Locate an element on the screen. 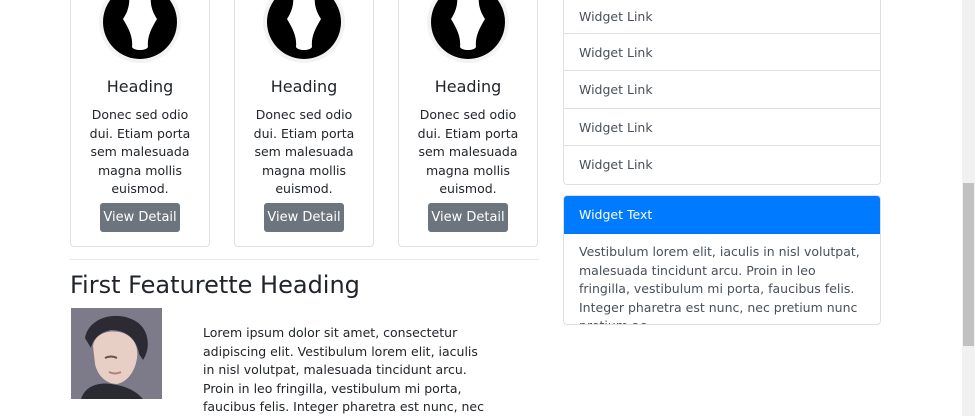 Image resolution: width=975 pixels, height=416 pixels. featurette-image is located at coordinates (116, 353).